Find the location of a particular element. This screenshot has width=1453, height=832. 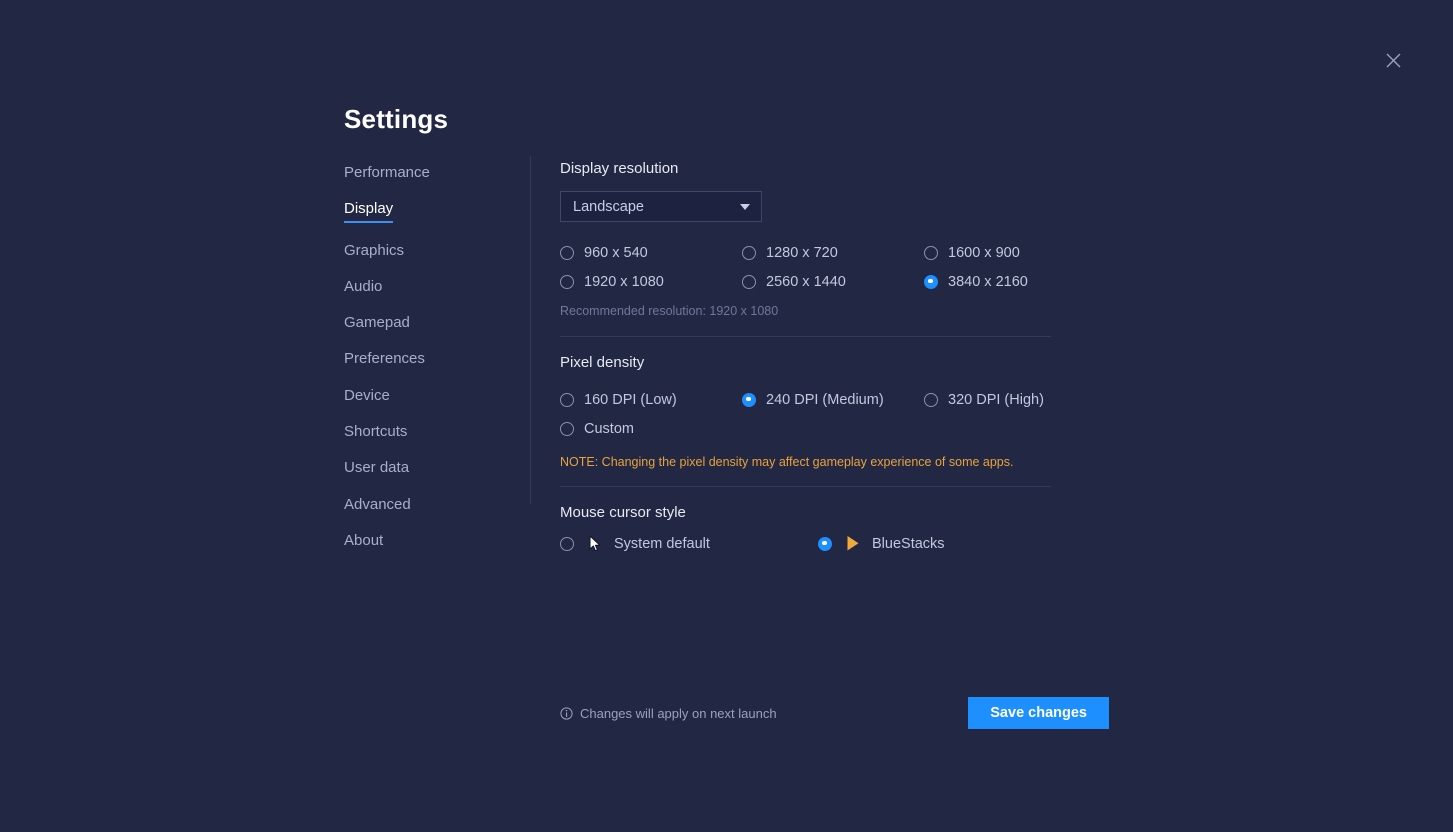

system-cursor-glyph is located at coordinates (594, 543).